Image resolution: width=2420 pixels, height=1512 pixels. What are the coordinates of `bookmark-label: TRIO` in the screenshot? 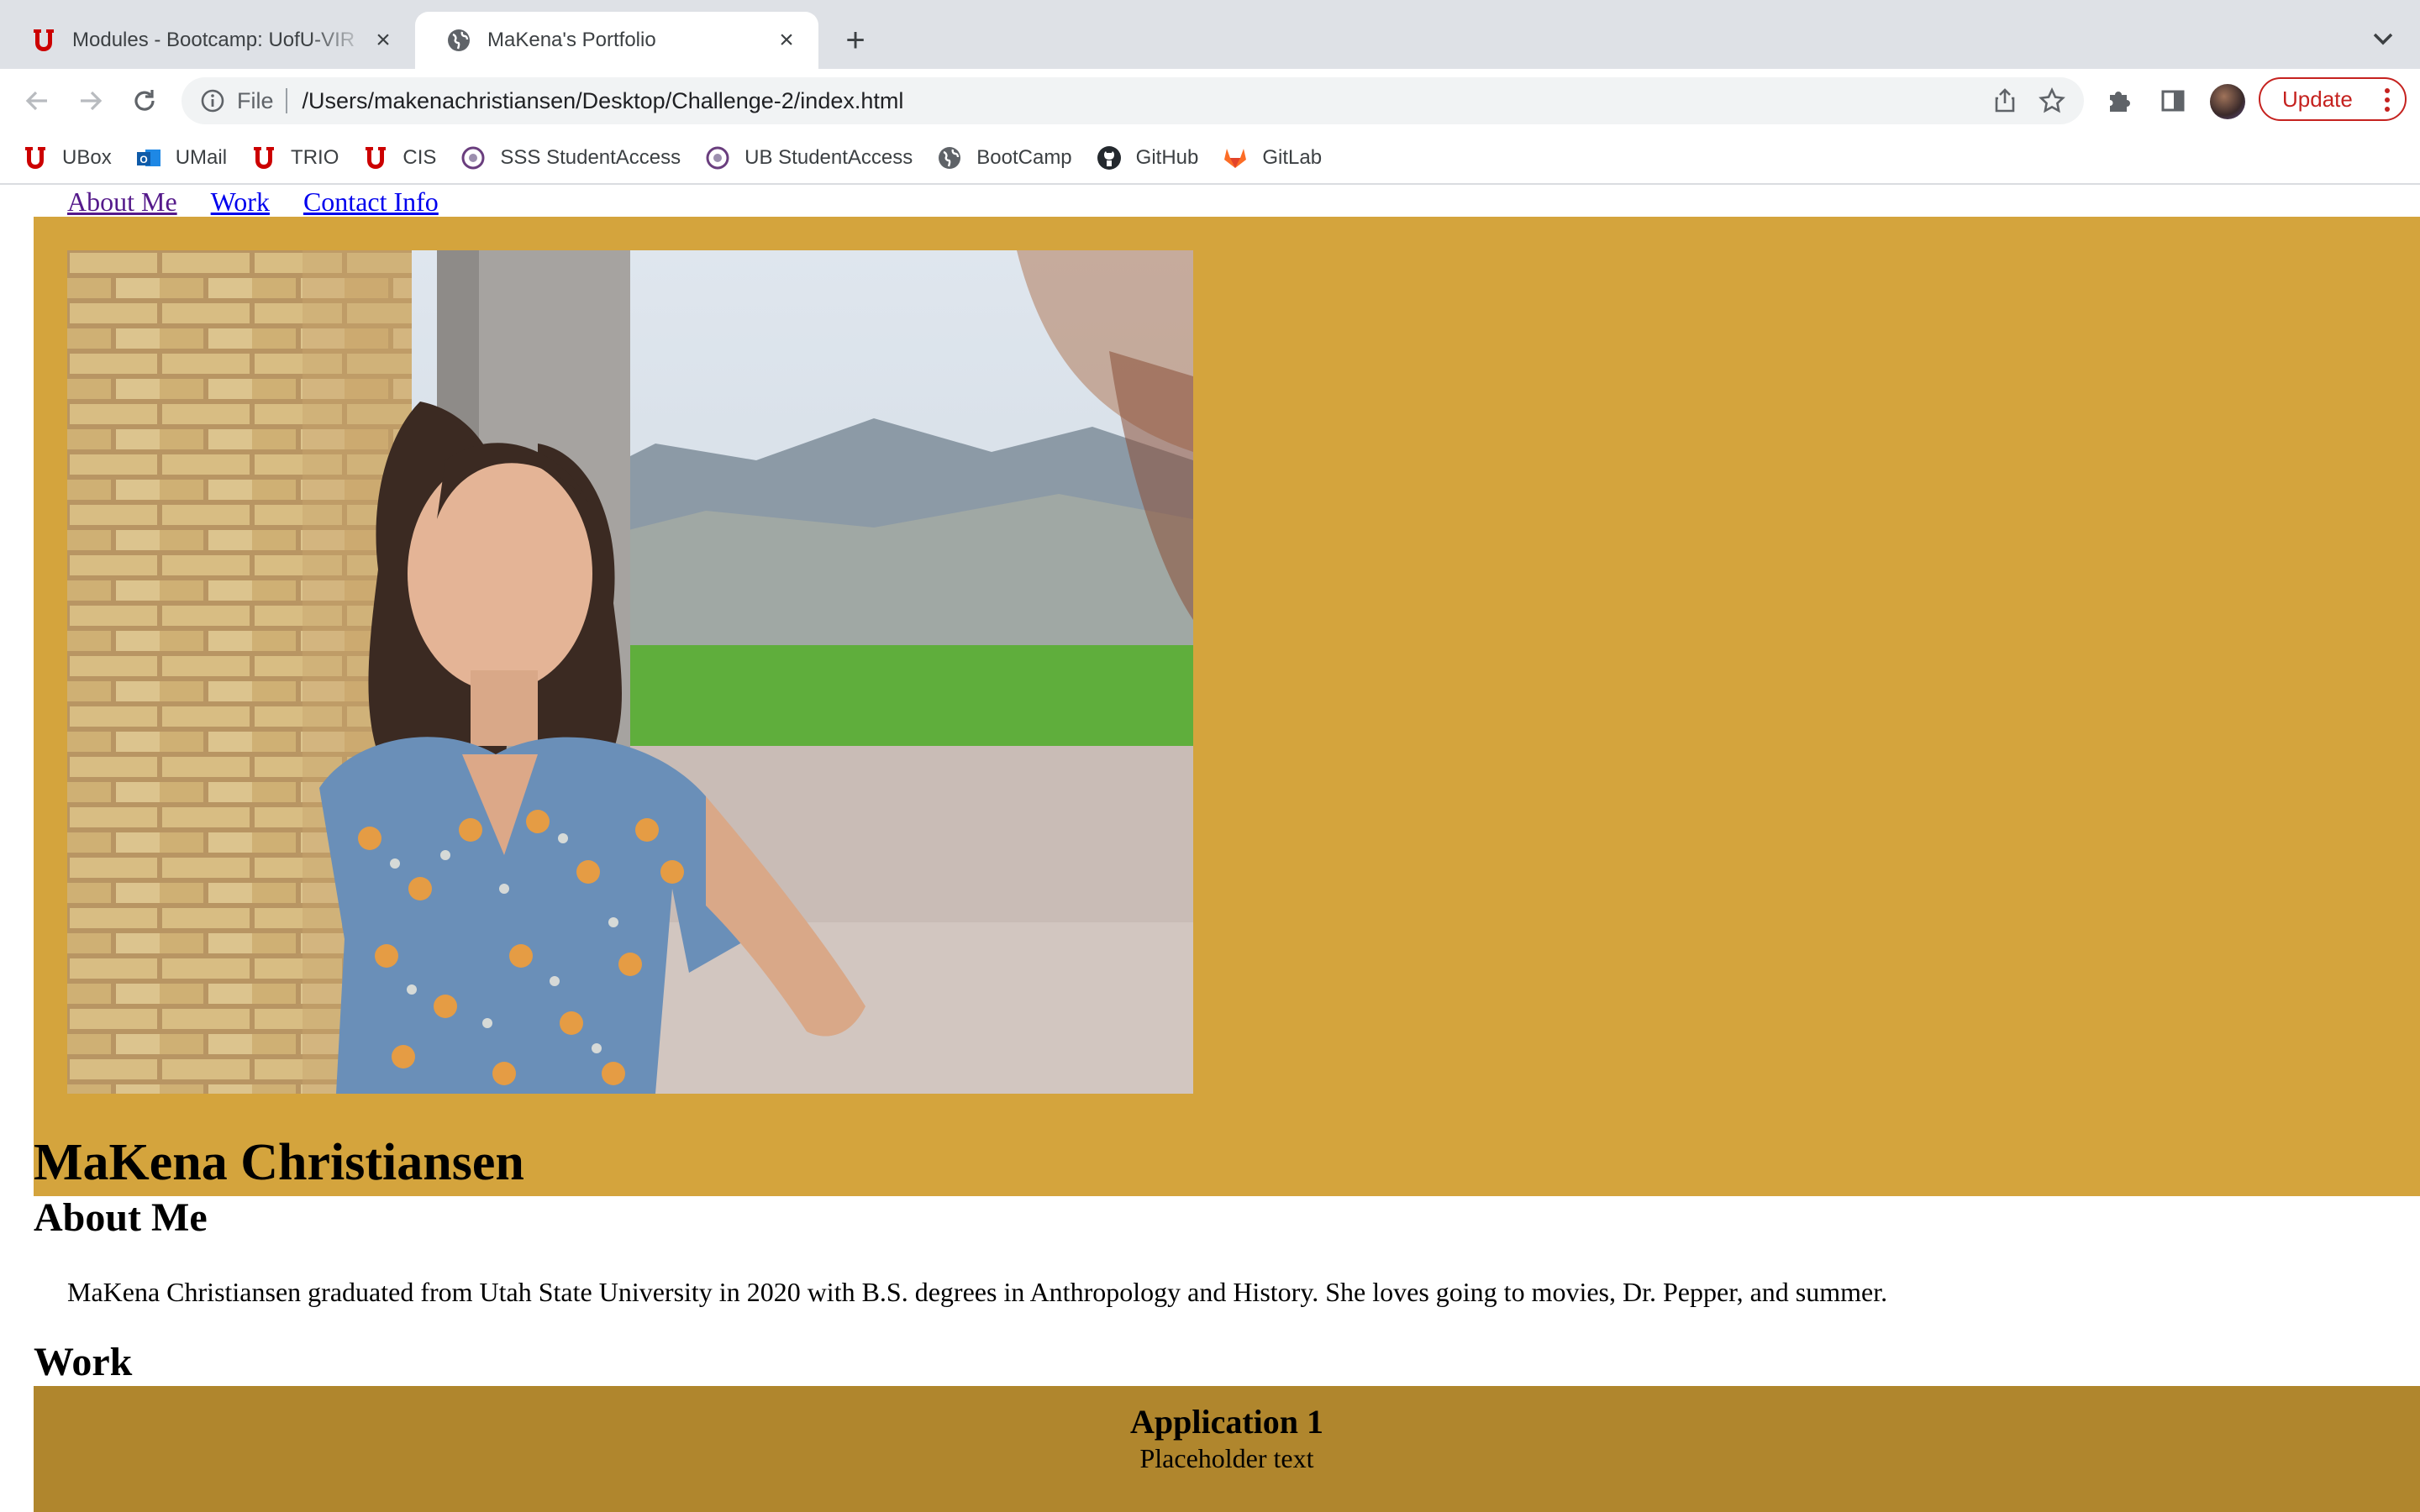 It's located at (315, 157).